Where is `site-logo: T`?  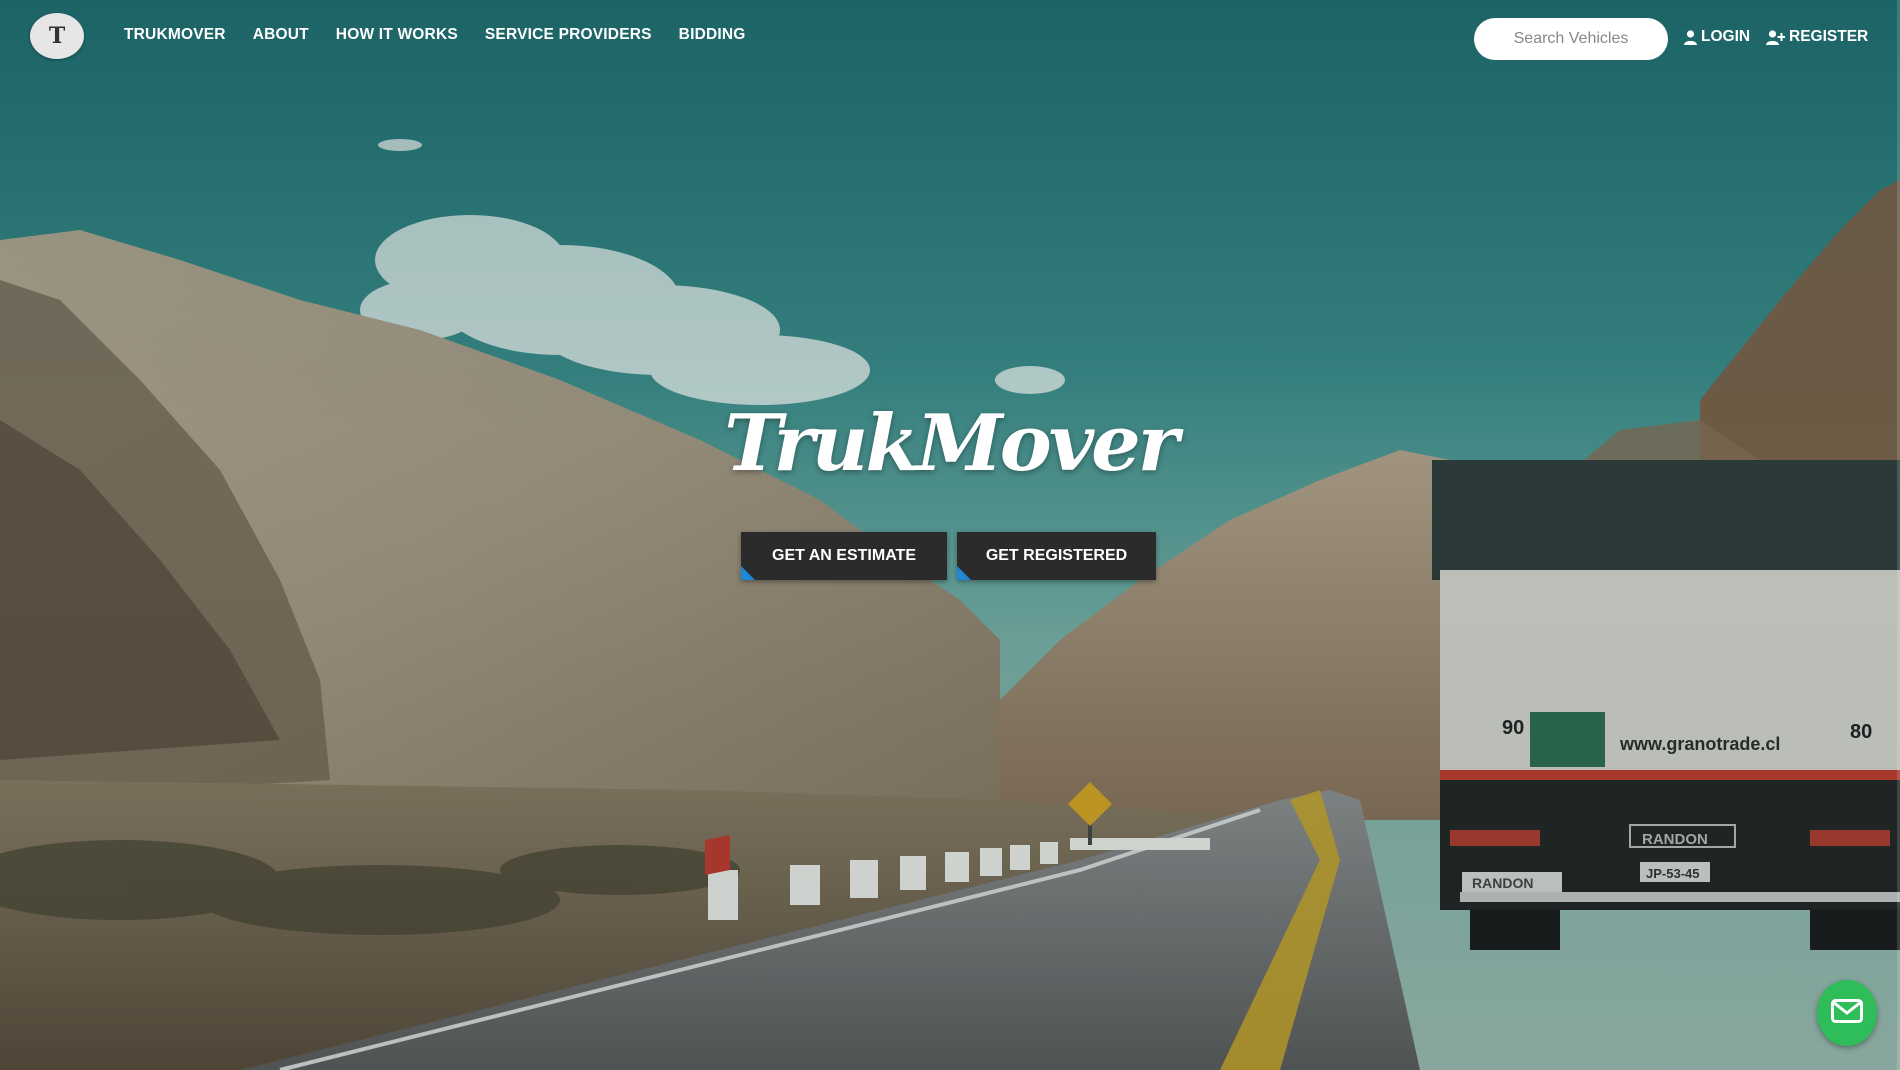
site-logo: T is located at coordinates (57, 36).